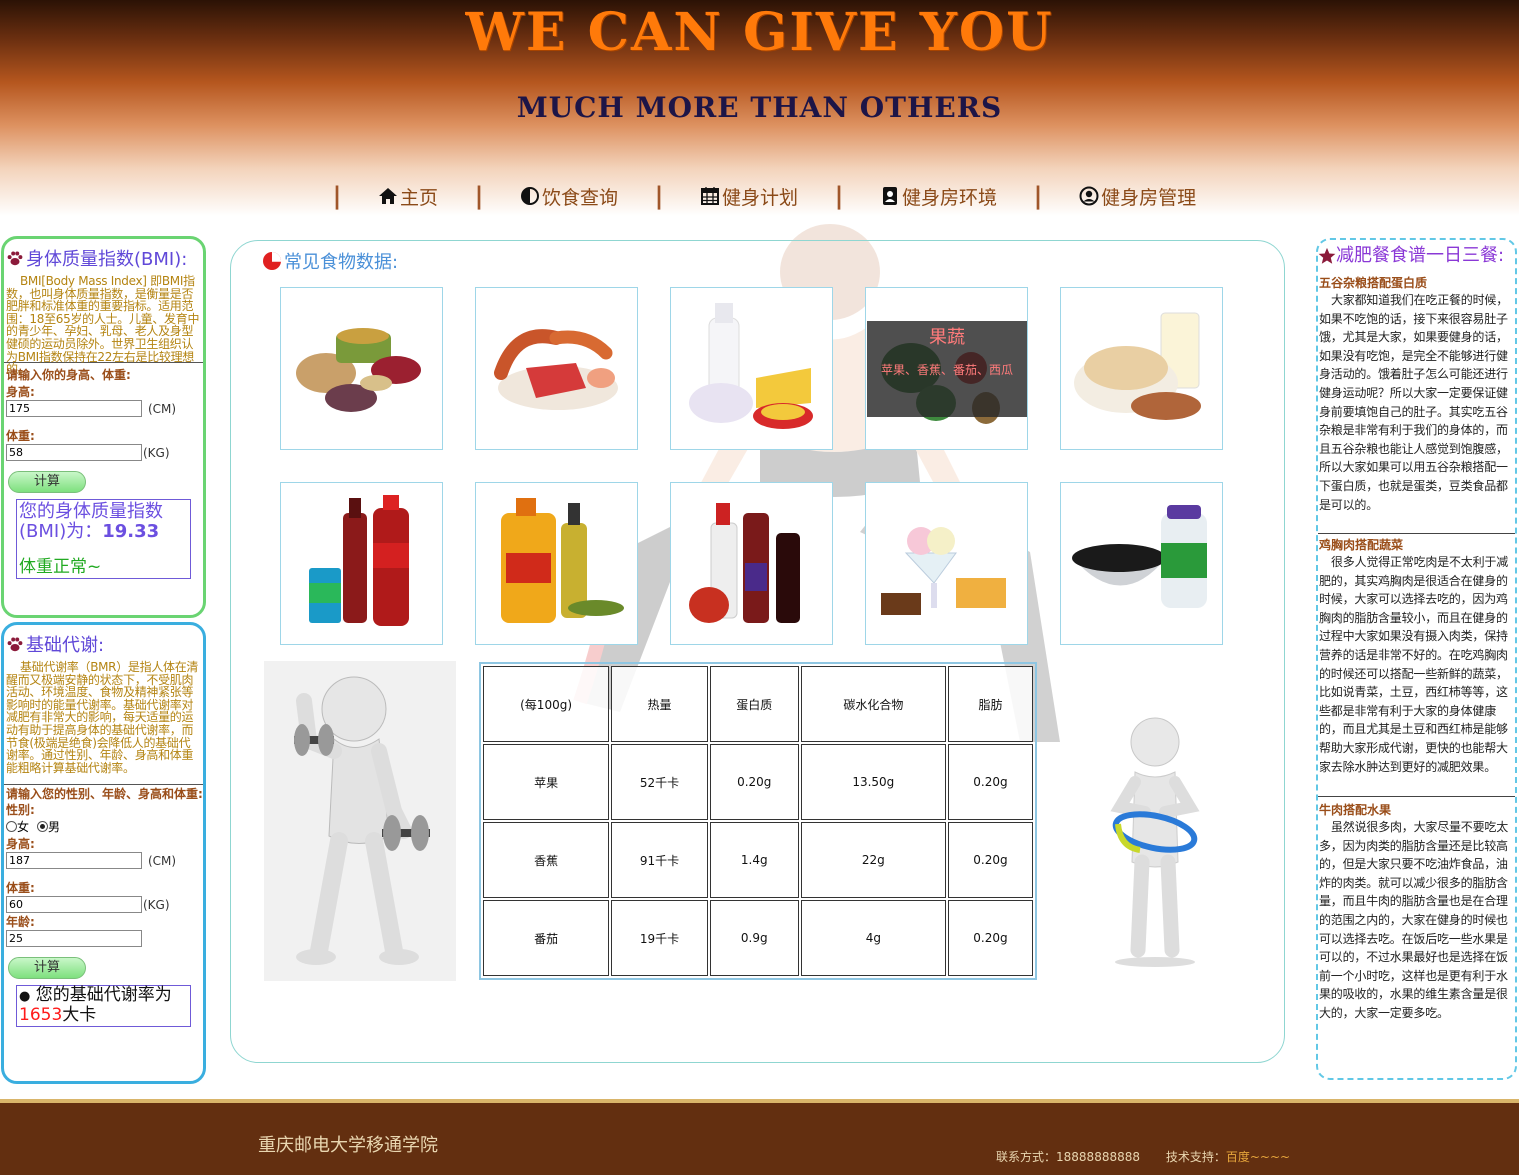  Describe the element at coordinates (710, 196) in the screenshot. I see `calendar-icon` at that location.